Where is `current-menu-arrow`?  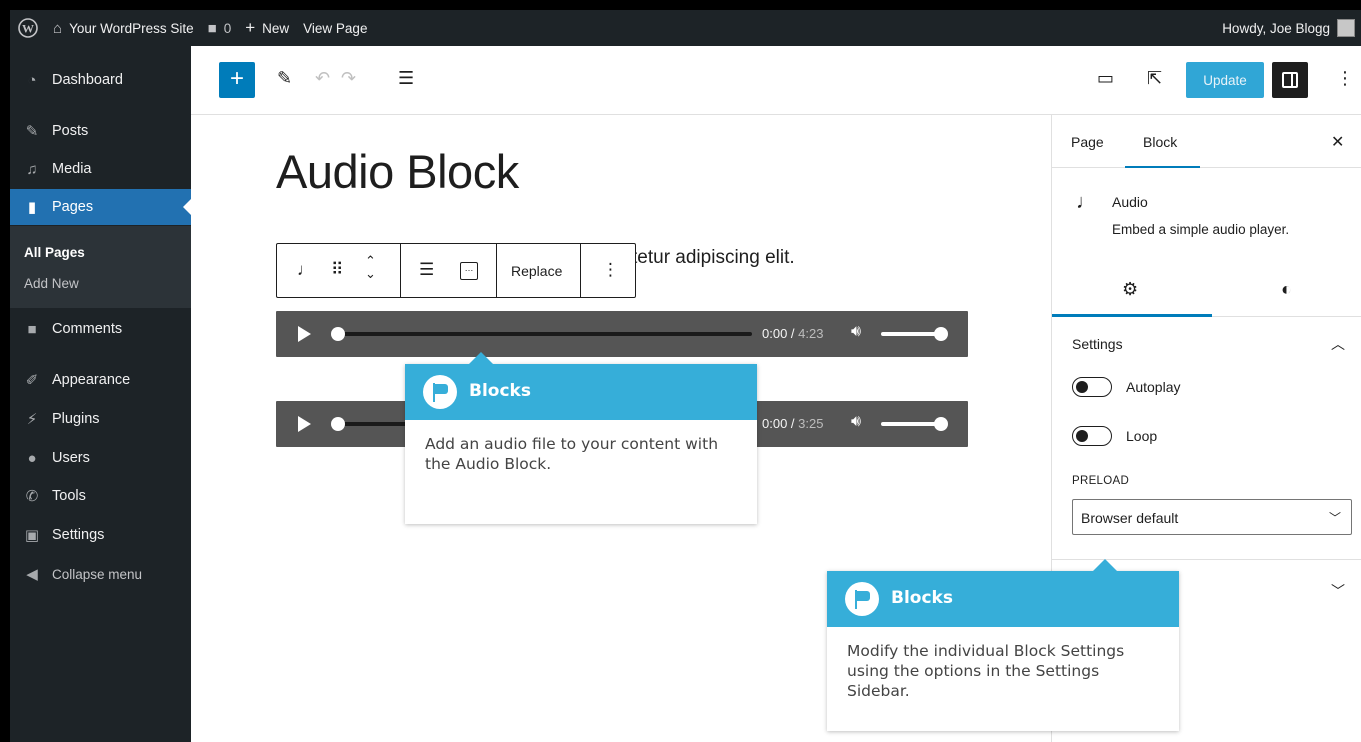
current-menu-arrow is located at coordinates (187, 207).